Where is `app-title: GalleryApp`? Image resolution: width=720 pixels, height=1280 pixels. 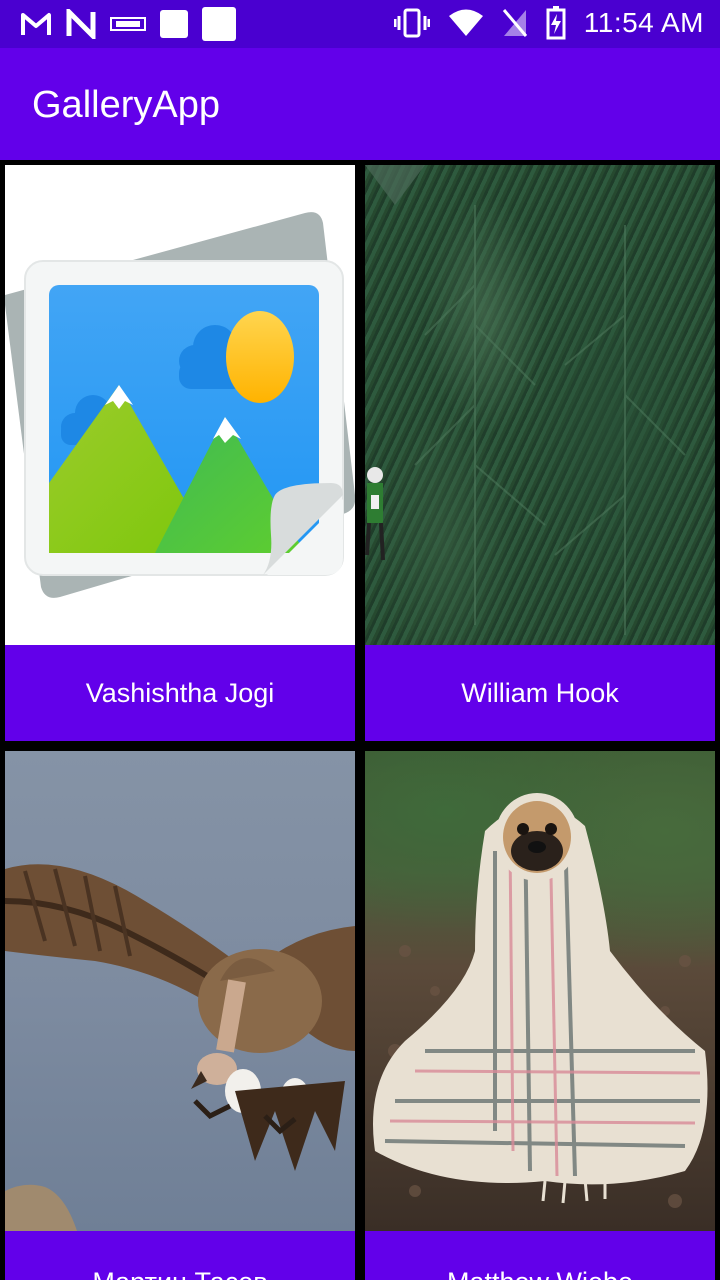
app-title: GalleryApp is located at coordinates (126, 105).